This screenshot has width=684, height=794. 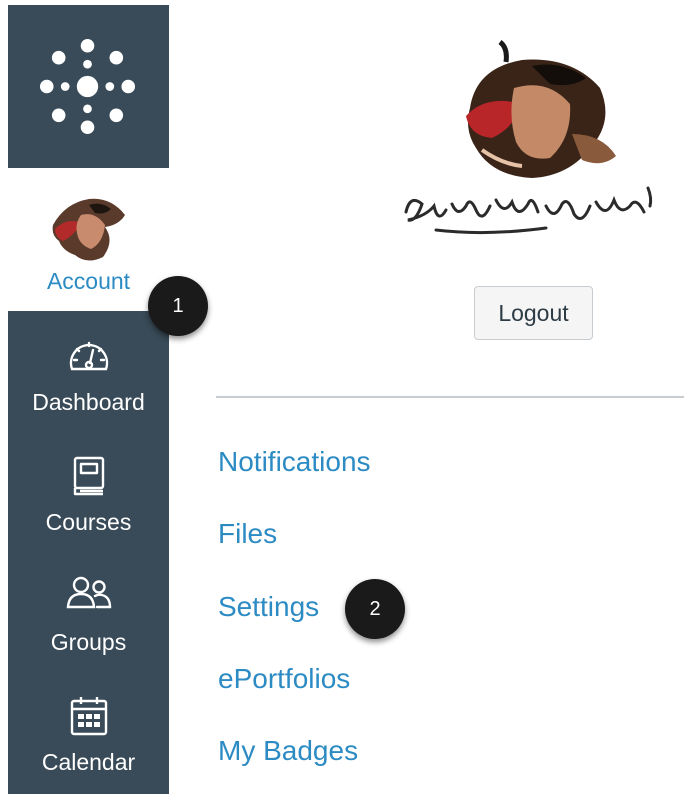 I want to click on callout-badge-1: 1, so click(x=178, y=306).